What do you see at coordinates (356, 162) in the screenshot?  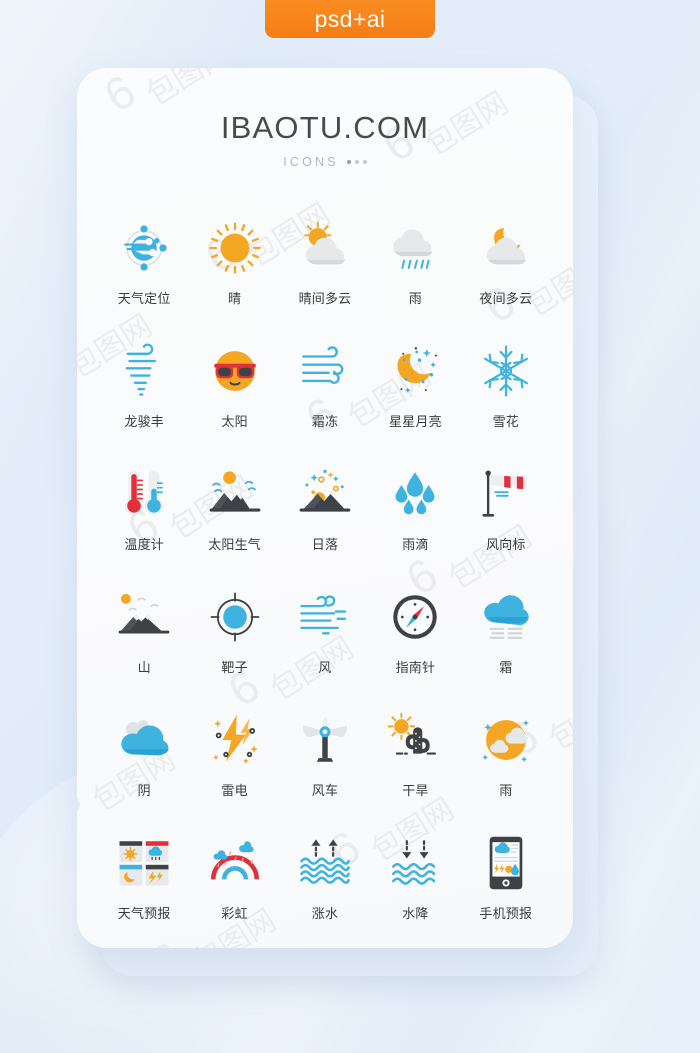 I see `dot-decoration` at bounding box center [356, 162].